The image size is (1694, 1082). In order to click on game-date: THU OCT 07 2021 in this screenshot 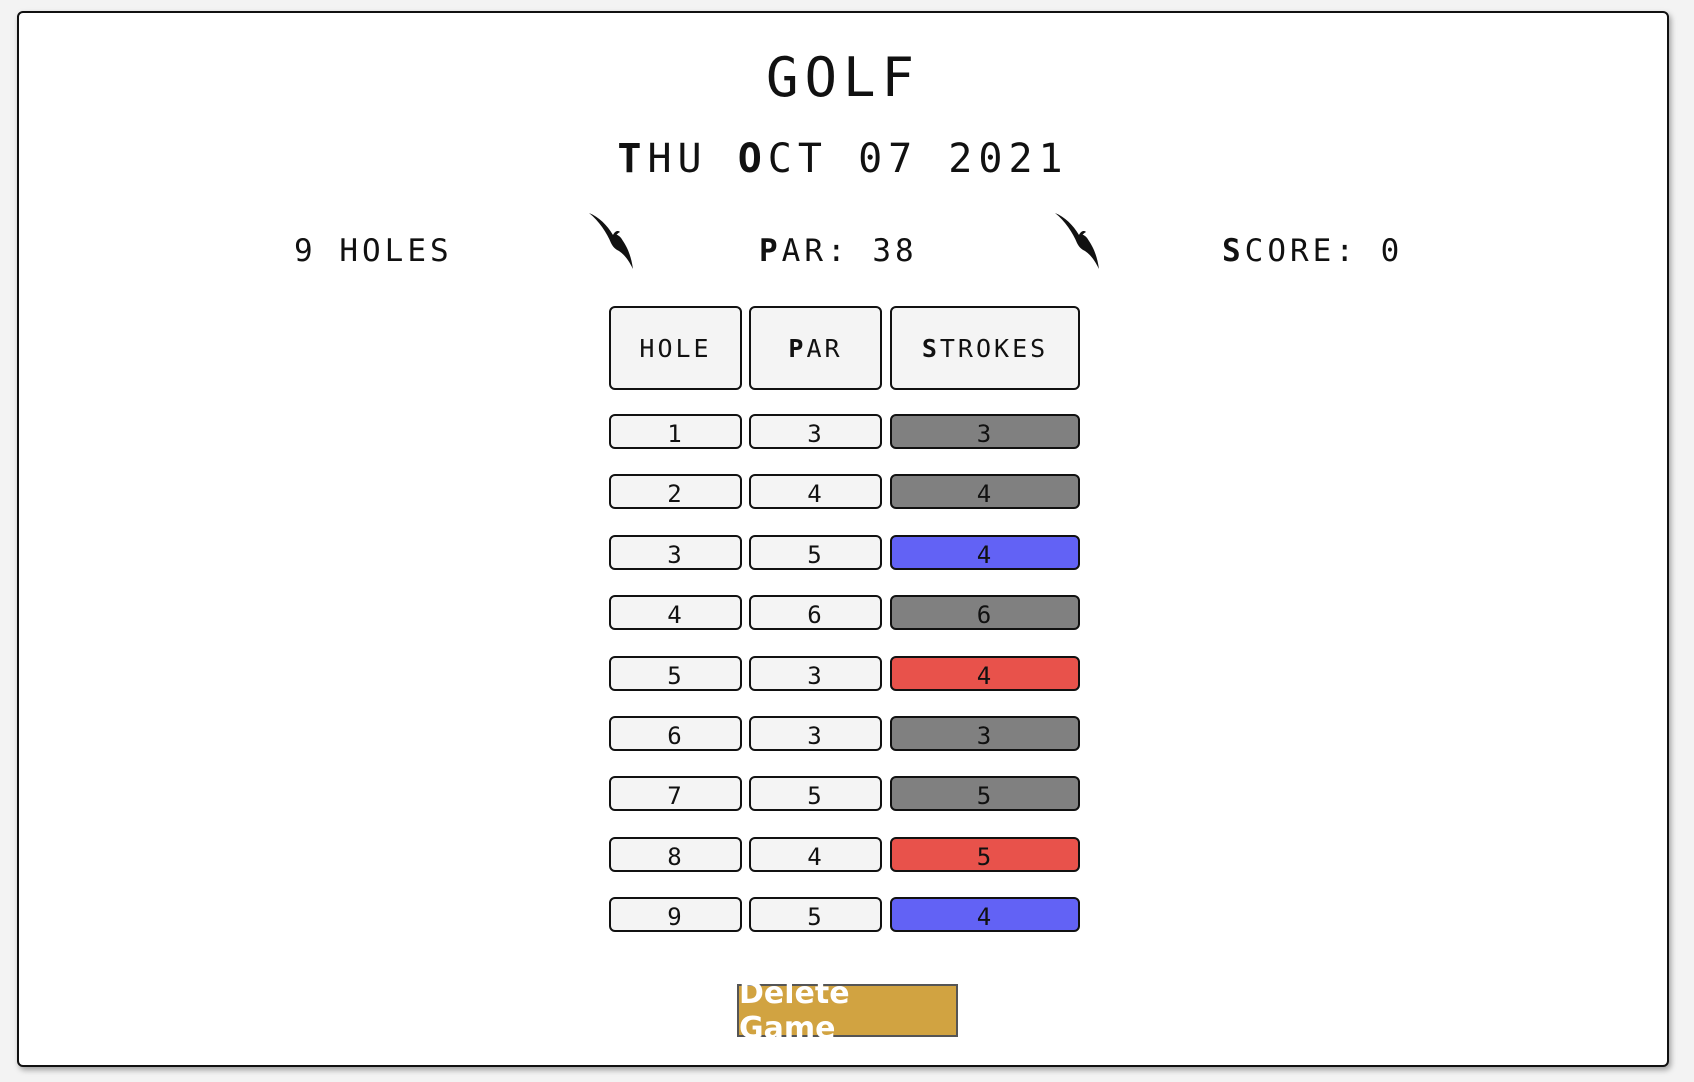, I will do `click(843, 159)`.